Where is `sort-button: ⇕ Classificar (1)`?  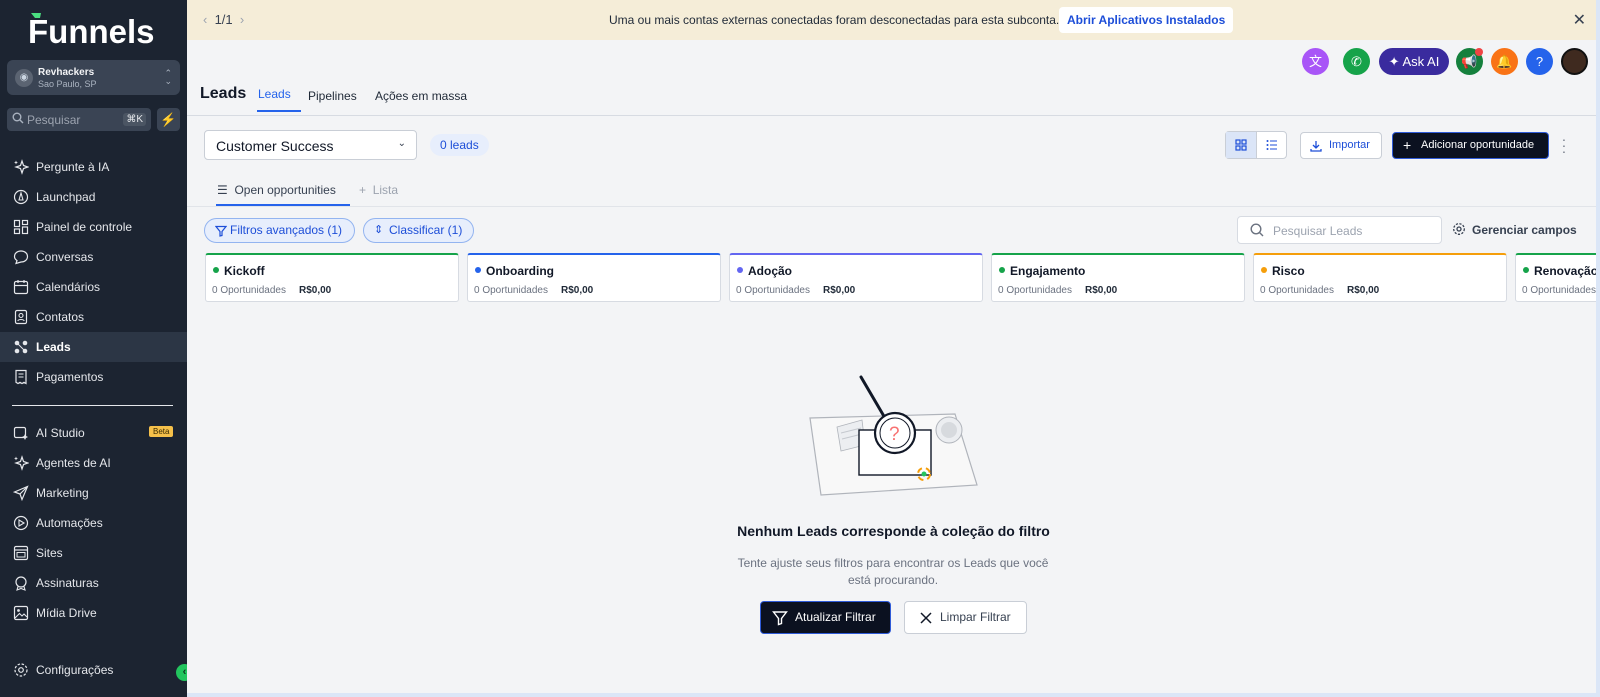 sort-button: ⇕ Classificar (1) is located at coordinates (418, 230).